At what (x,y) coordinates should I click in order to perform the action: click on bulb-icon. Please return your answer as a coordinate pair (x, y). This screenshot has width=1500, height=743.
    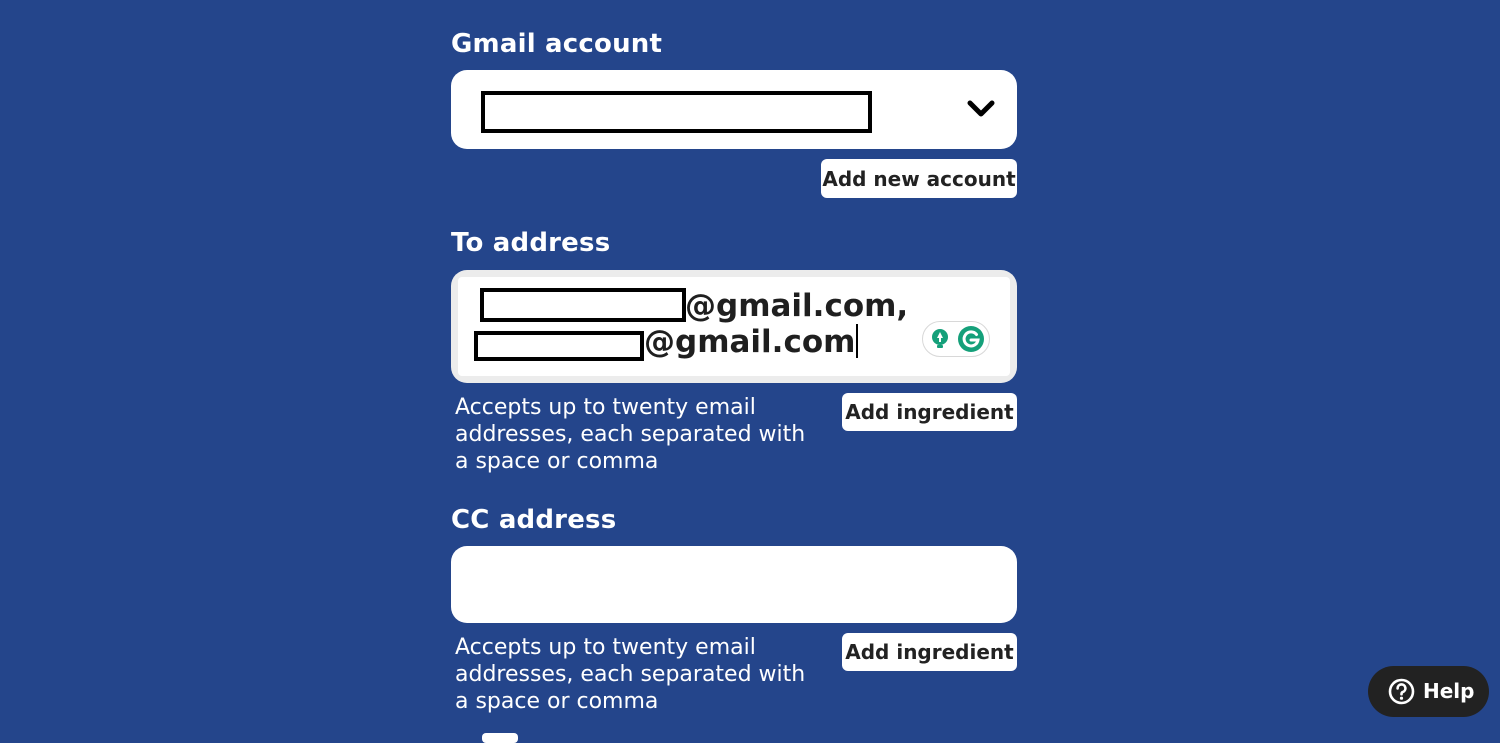
    Looking at the image, I should click on (940, 339).